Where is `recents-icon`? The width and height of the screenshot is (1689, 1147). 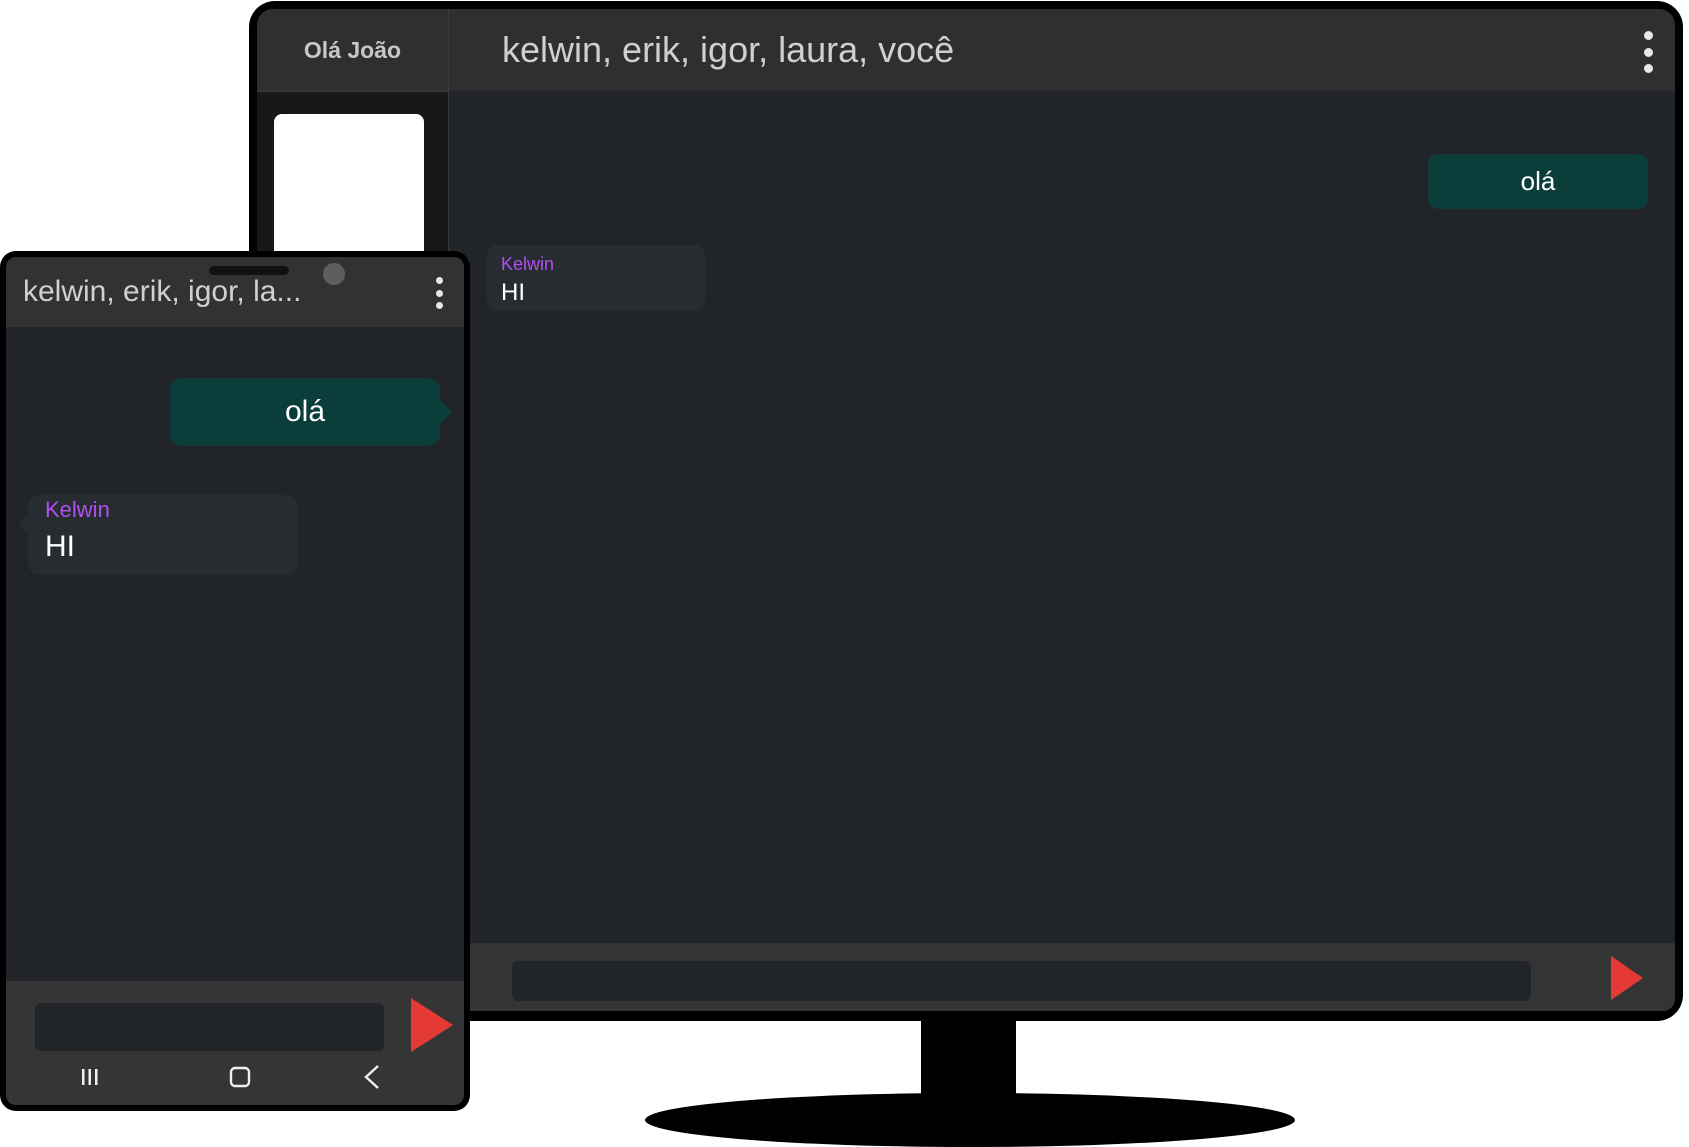
recents-icon is located at coordinates (90, 1077).